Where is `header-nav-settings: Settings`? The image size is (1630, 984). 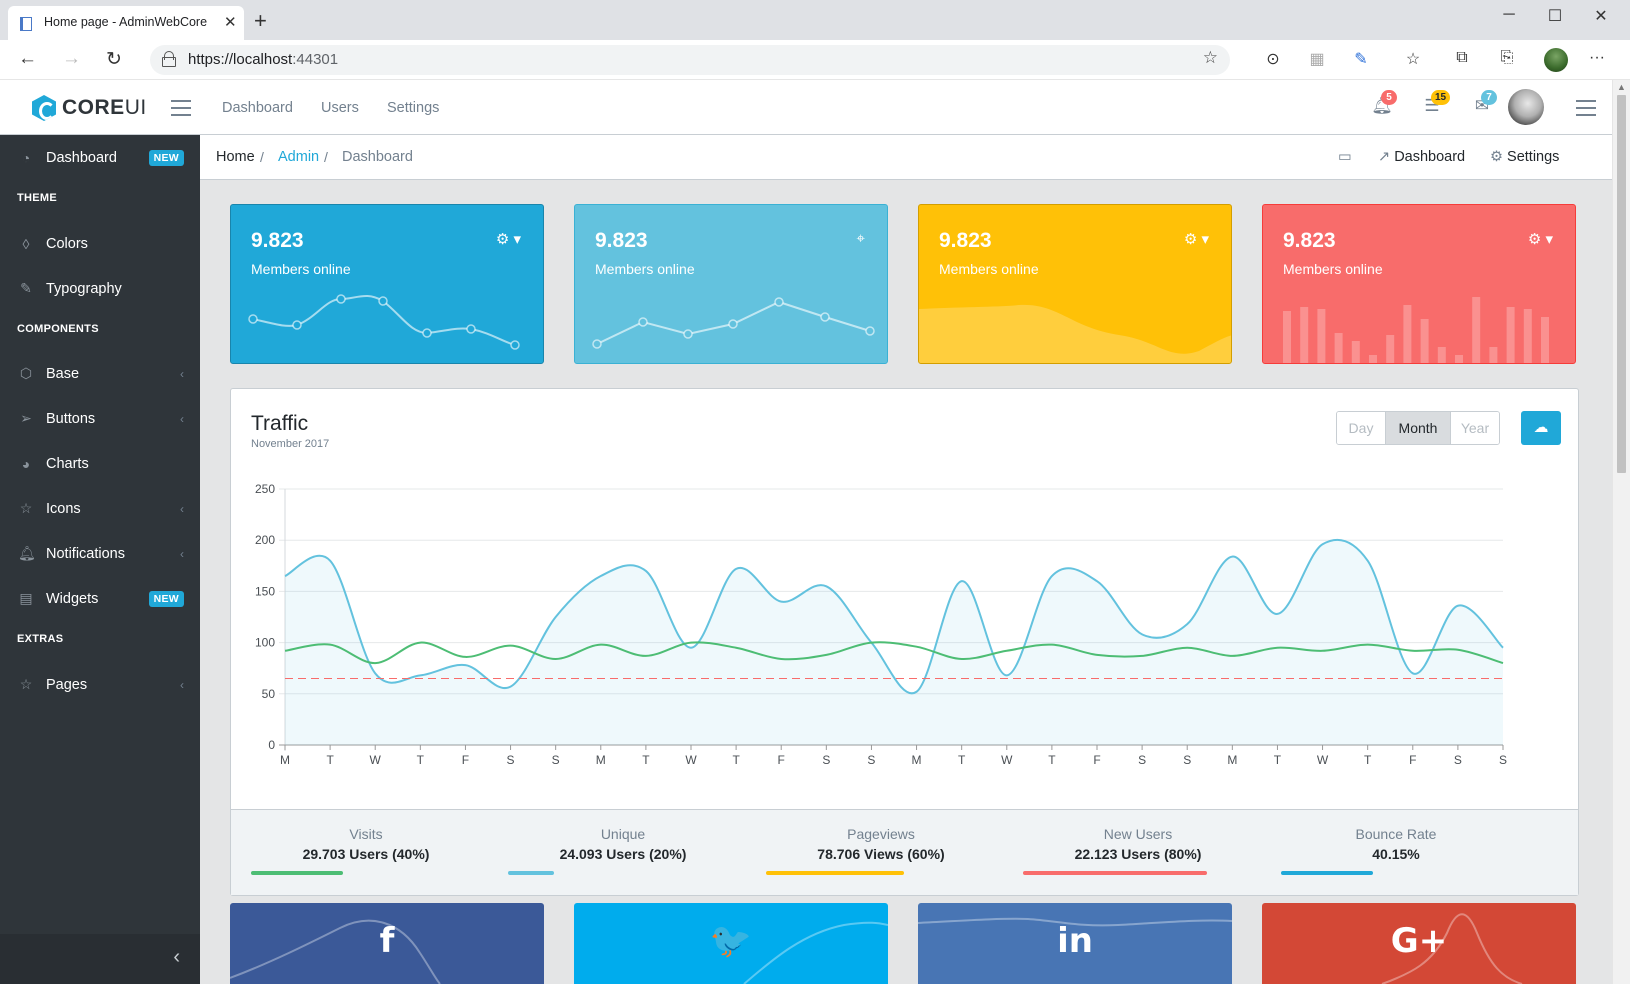
header-nav-settings: Settings is located at coordinates (413, 108).